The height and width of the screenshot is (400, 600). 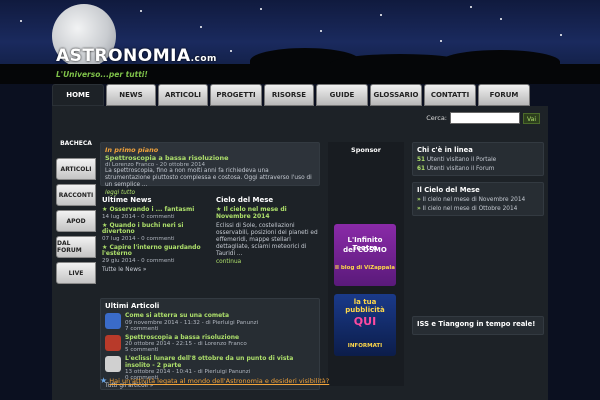 I want to click on cielo-mese-title: Cielo del Mese, so click(x=245, y=200).